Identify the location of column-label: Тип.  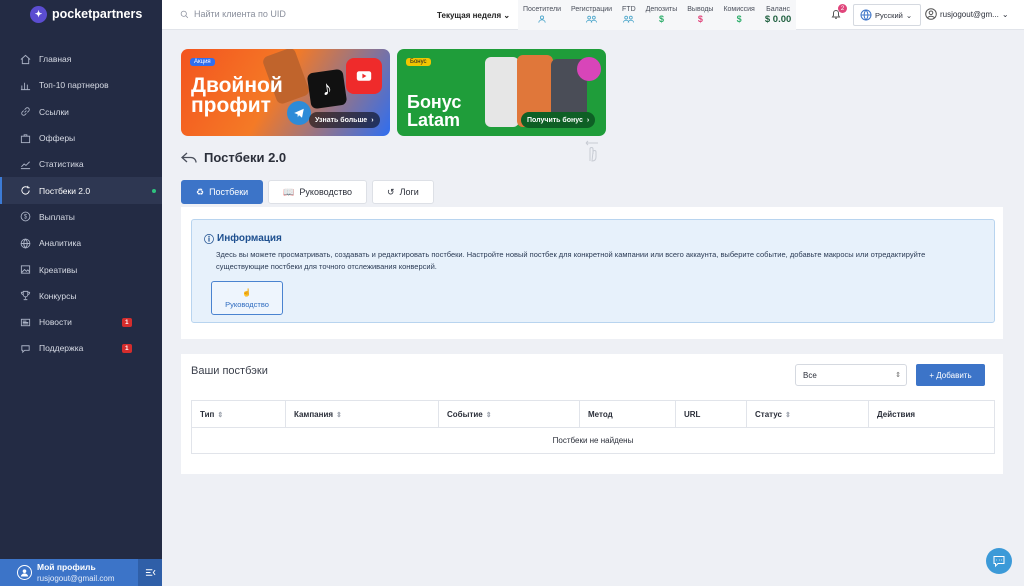
(207, 414).